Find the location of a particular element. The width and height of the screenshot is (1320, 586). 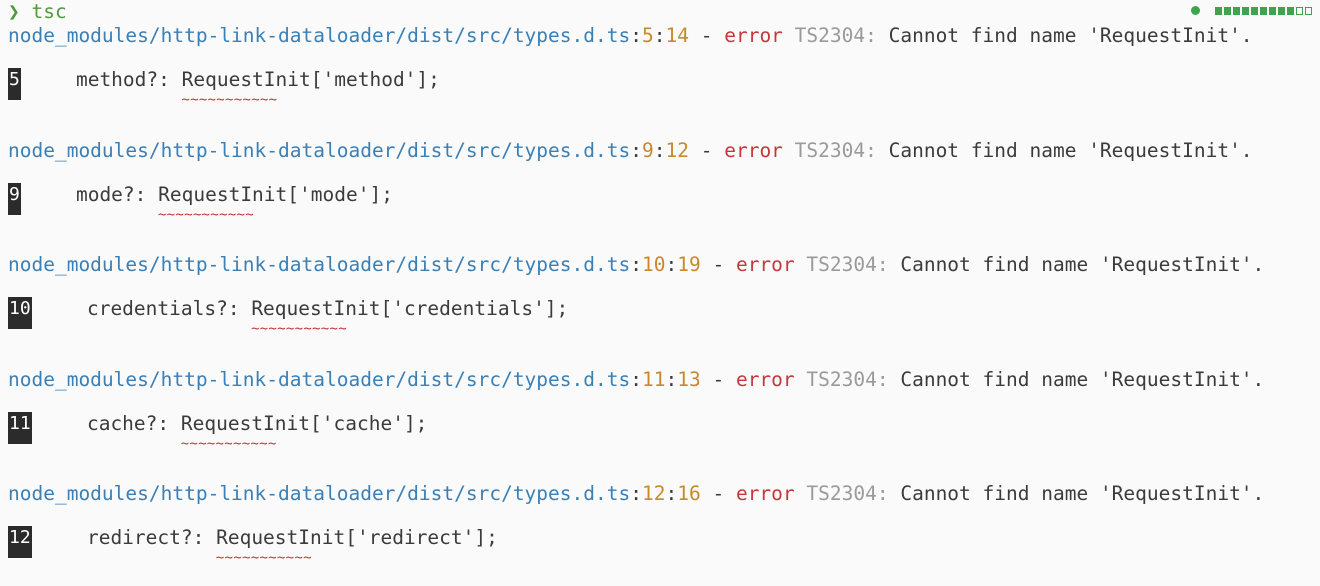

error-column-number: 12 is located at coordinates (677, 150).